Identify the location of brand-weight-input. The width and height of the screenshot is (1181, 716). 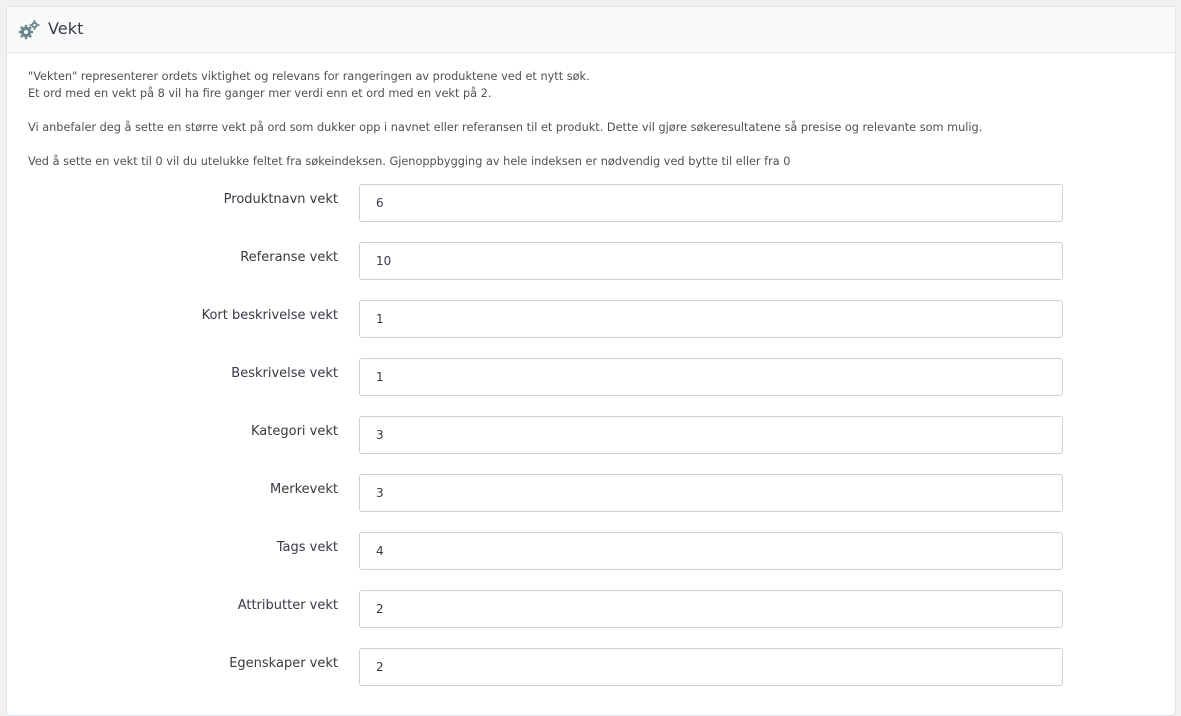
(711, 493).